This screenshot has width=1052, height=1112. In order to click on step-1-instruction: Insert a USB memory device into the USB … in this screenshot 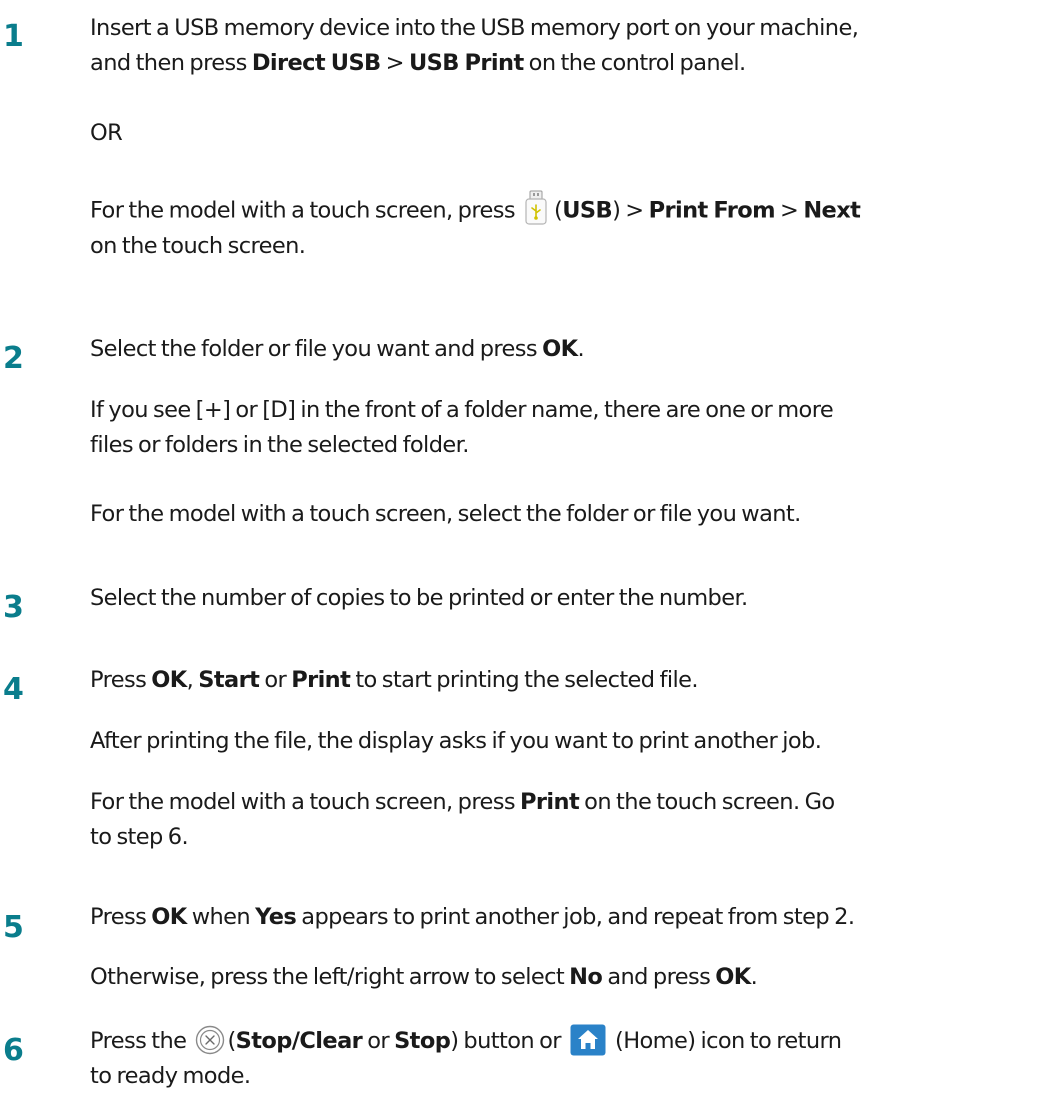, I will do `click(474, 45)`.